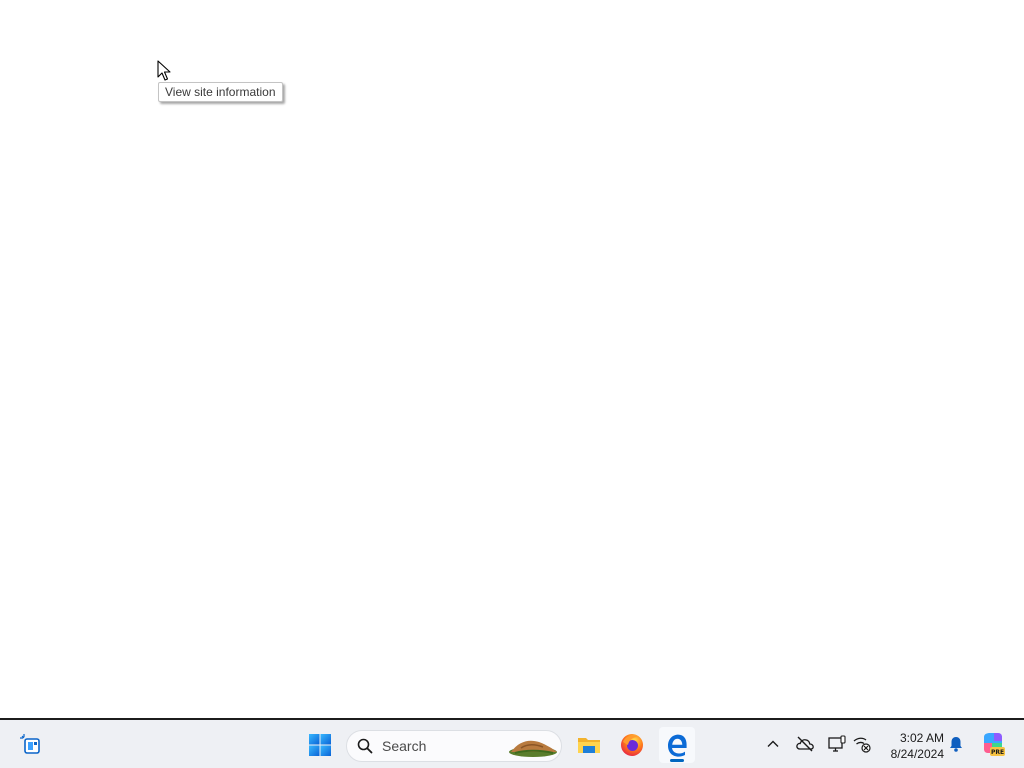  What do you see at coordinates (997, 752) in the screenshot?
I see `copilot-badge-text: PRE` at bounding box center [997, 752].